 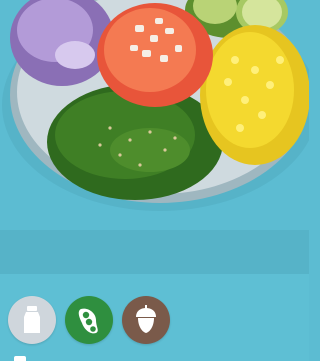 I want to click on soy-icon, so click(x=89, y=320).